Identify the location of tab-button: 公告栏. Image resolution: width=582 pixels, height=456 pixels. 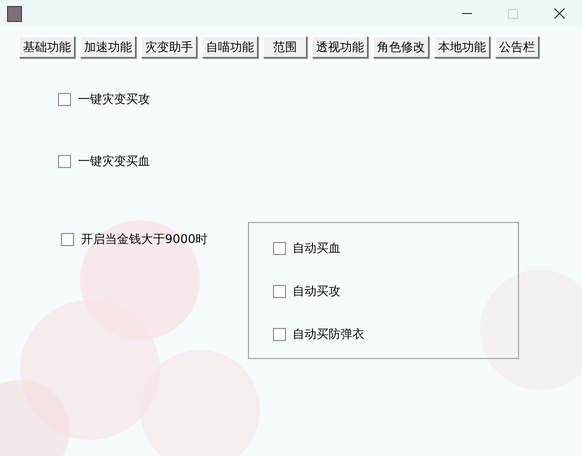
(517, 47).